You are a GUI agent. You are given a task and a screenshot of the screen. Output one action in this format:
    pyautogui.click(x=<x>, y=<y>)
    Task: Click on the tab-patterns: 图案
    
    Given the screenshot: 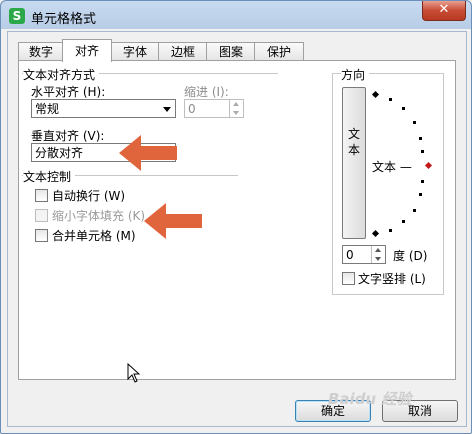 What is the action you would take?
    pyautogui.click(x=231, y=51)
    